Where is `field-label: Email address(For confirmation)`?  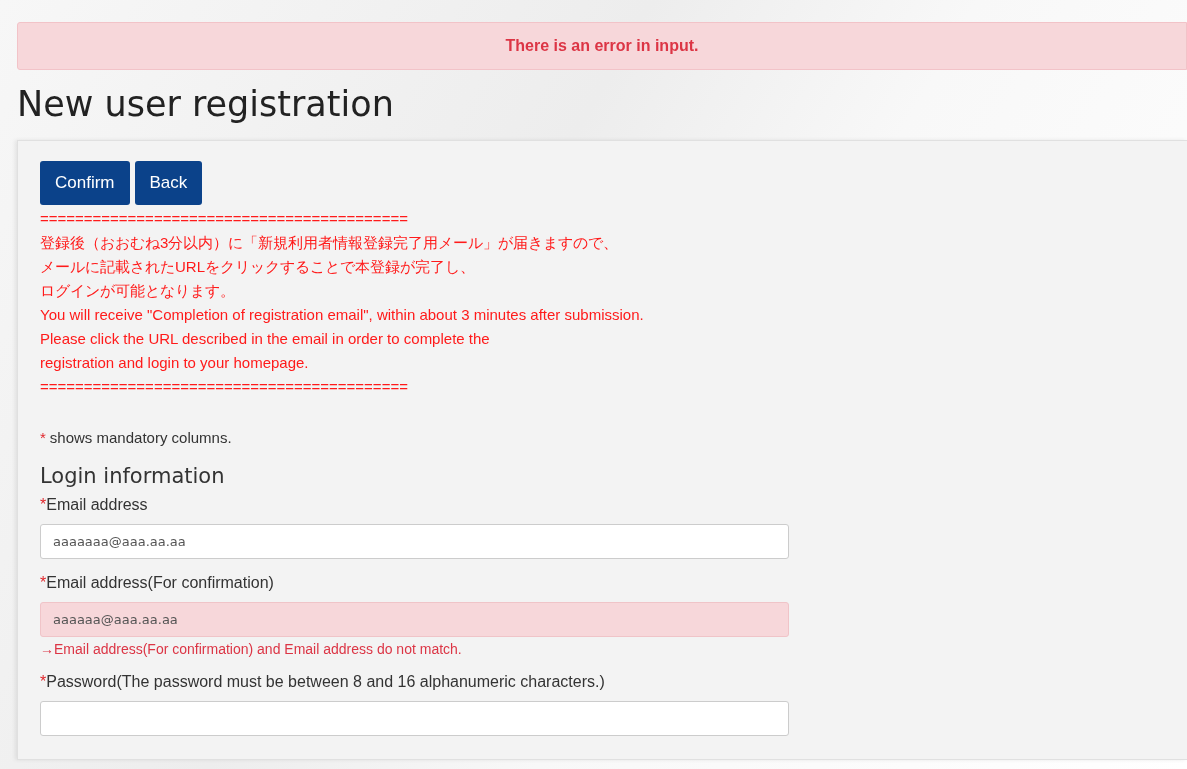
field-label: Email address(For confirmation) is located at coordinates (160, 583).